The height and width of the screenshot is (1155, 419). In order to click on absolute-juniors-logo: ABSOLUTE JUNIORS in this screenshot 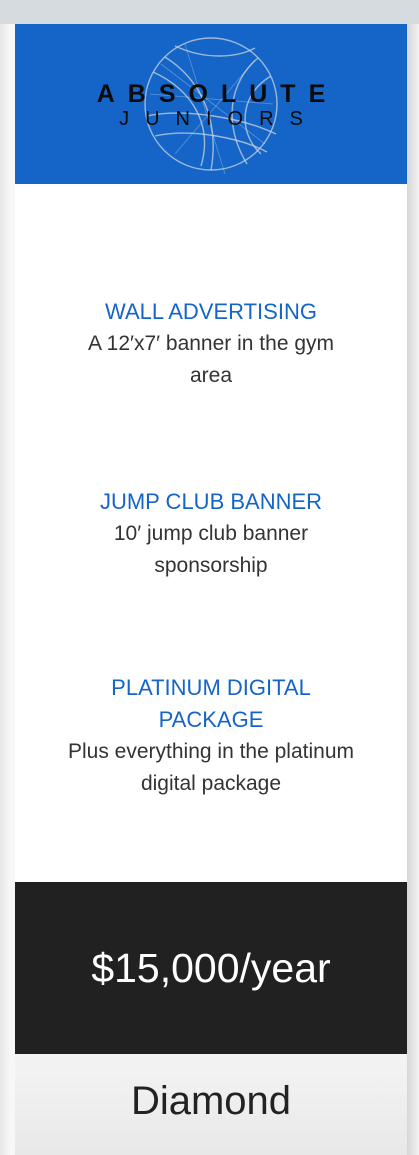, I will do `click(211, 104)`.